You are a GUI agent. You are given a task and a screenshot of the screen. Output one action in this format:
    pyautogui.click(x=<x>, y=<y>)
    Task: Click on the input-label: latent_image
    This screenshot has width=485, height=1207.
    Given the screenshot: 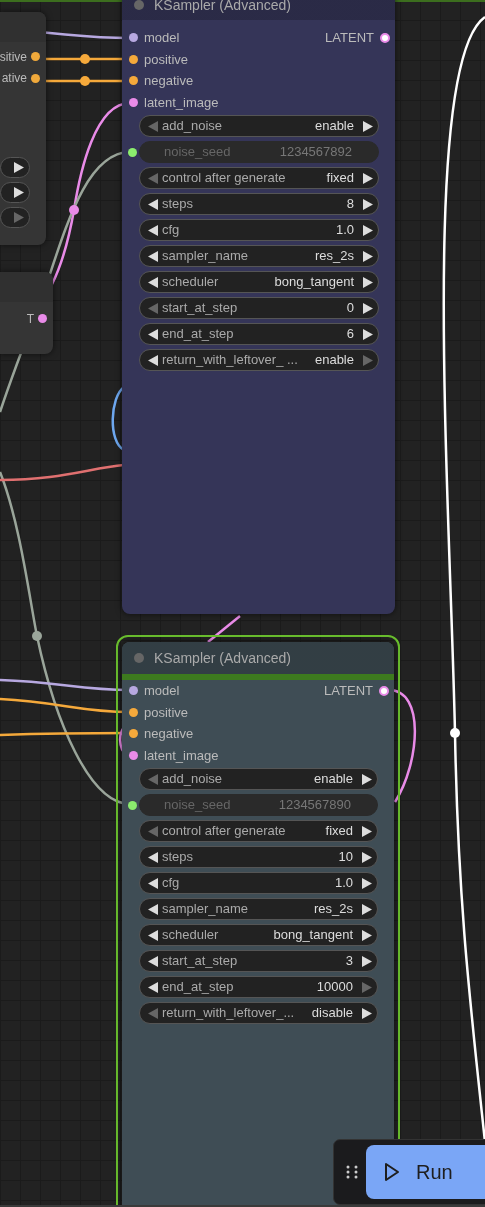 What is the action you would take?
    pyautogui.click(x=181, y=755)
    